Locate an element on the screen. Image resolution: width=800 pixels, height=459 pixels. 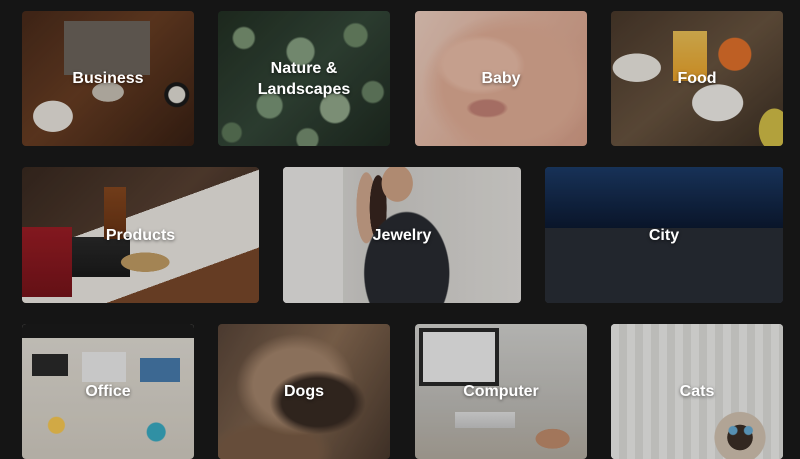
category-label-dogs: Dogs is located at coordinates (304, 391).